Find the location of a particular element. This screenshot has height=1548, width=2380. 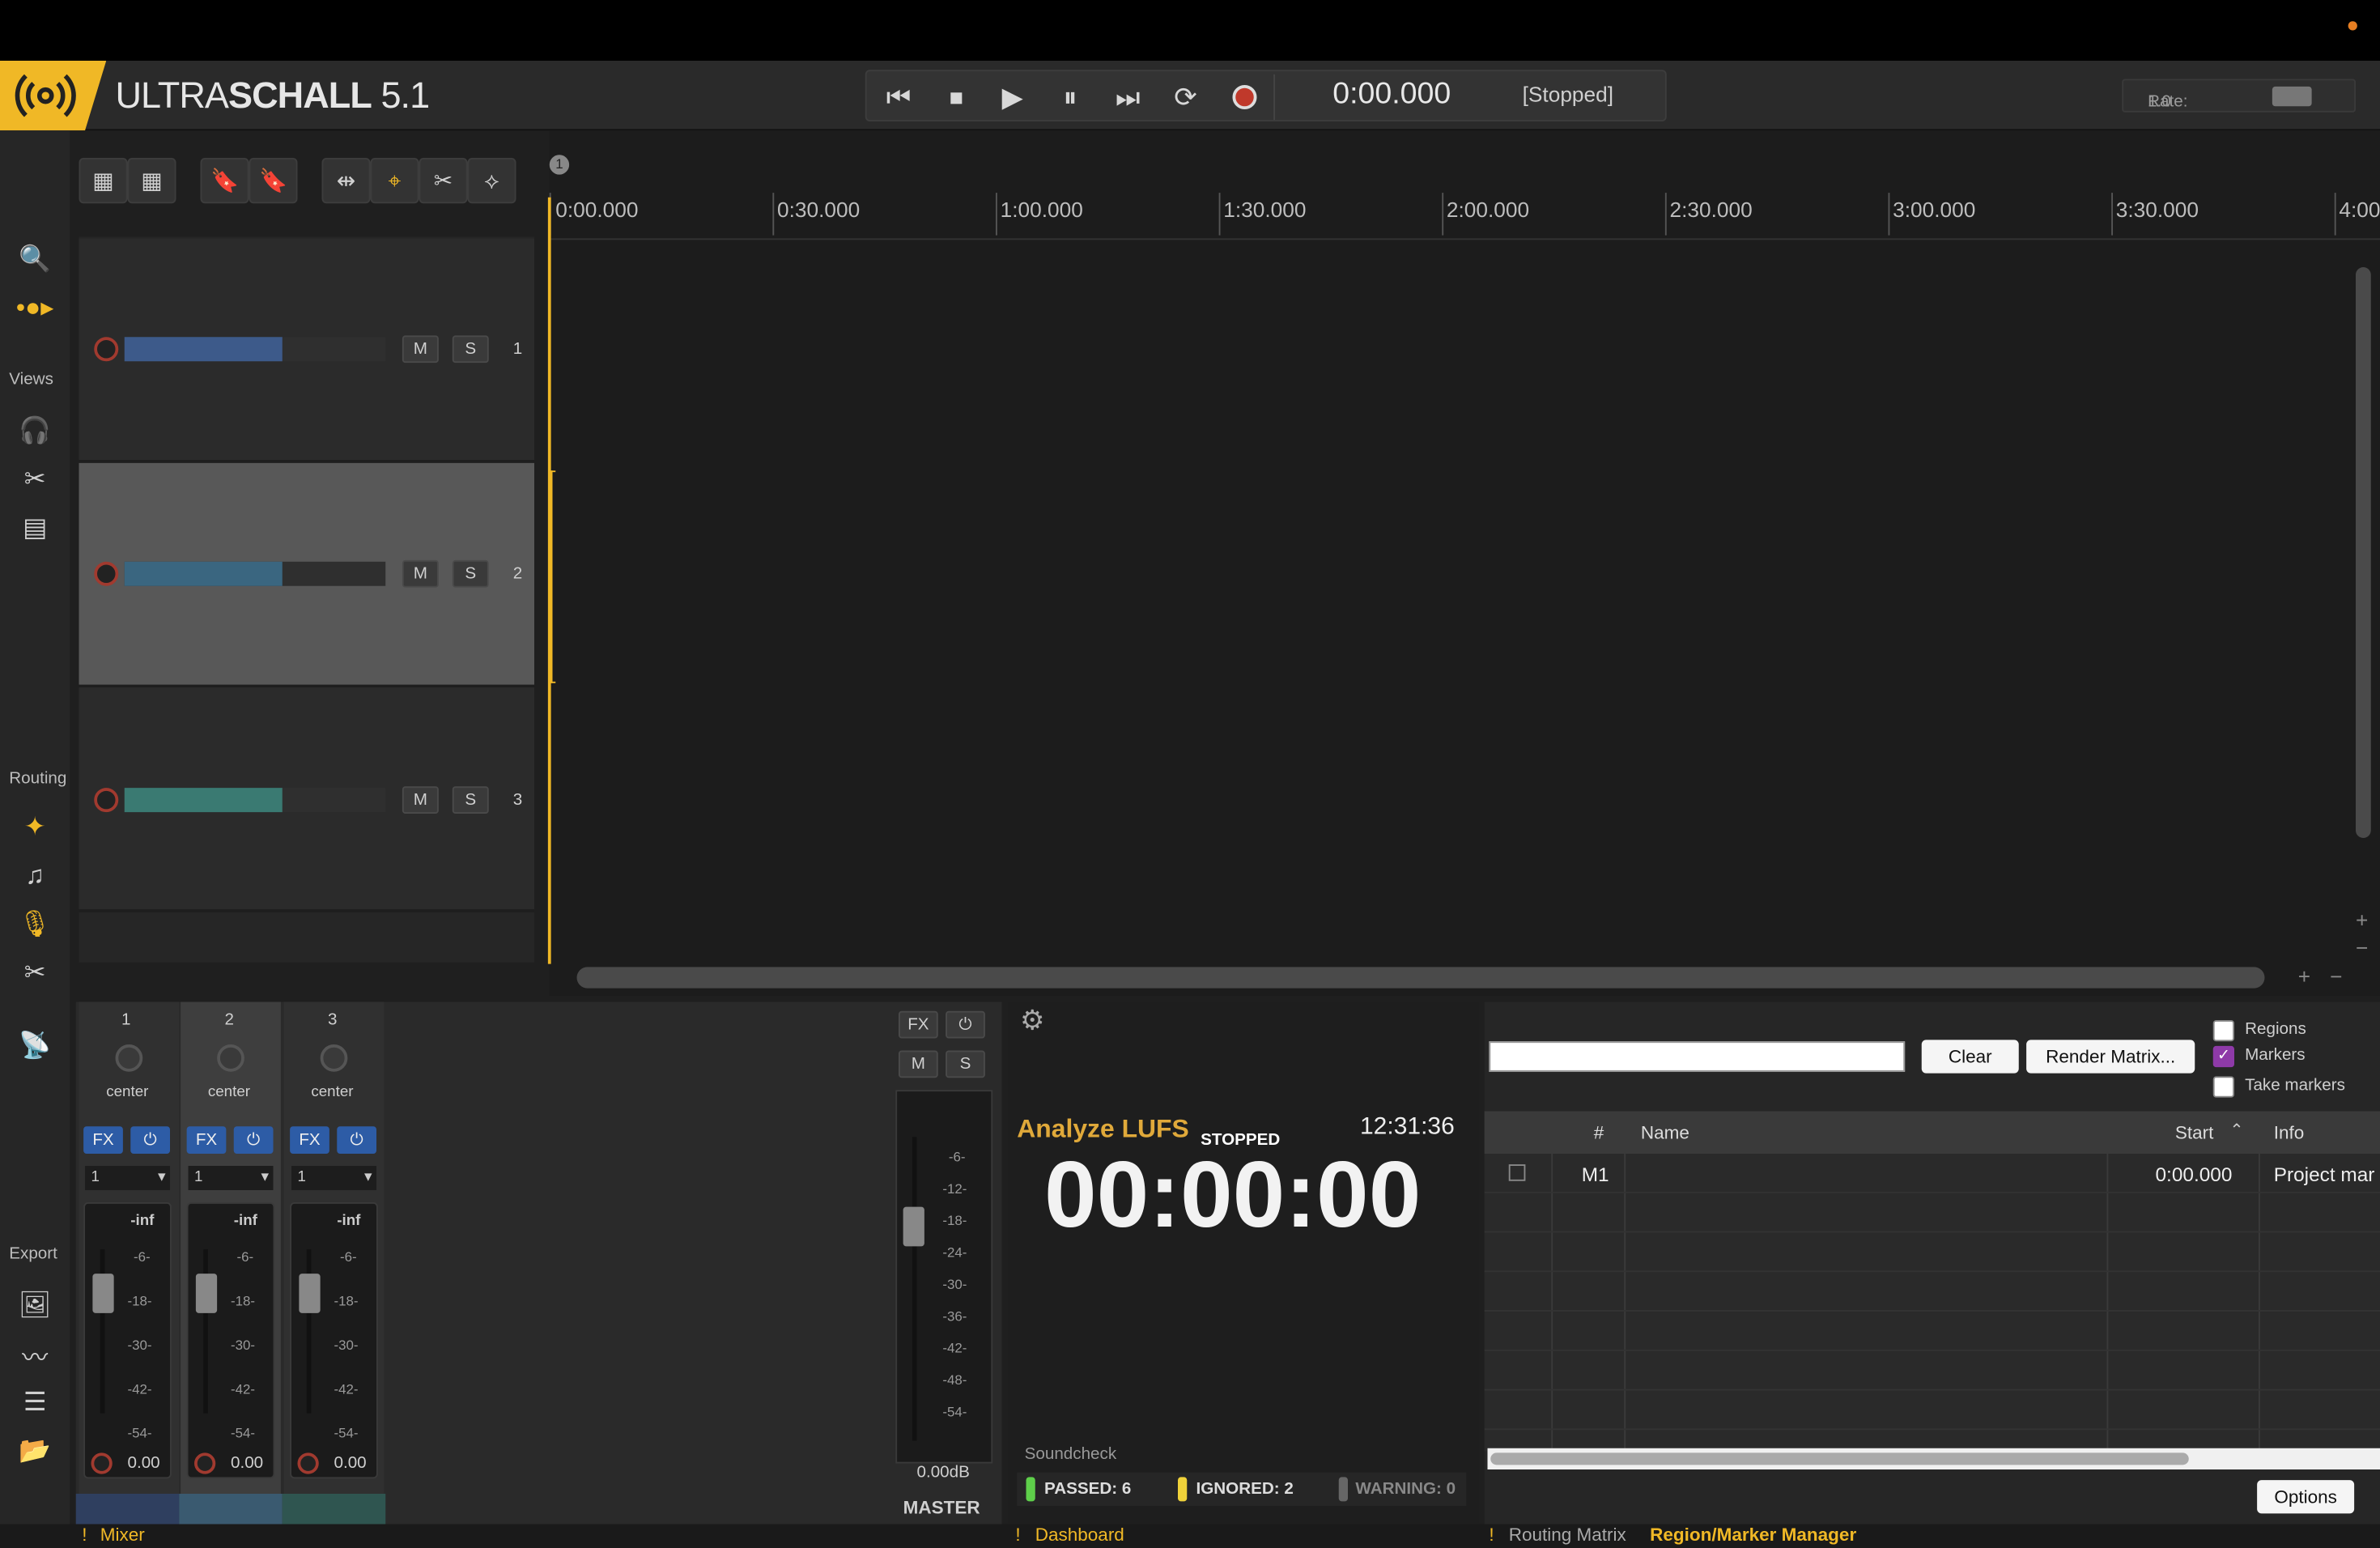

zoom-out-icon: − is located at coordinates (2362, 947).